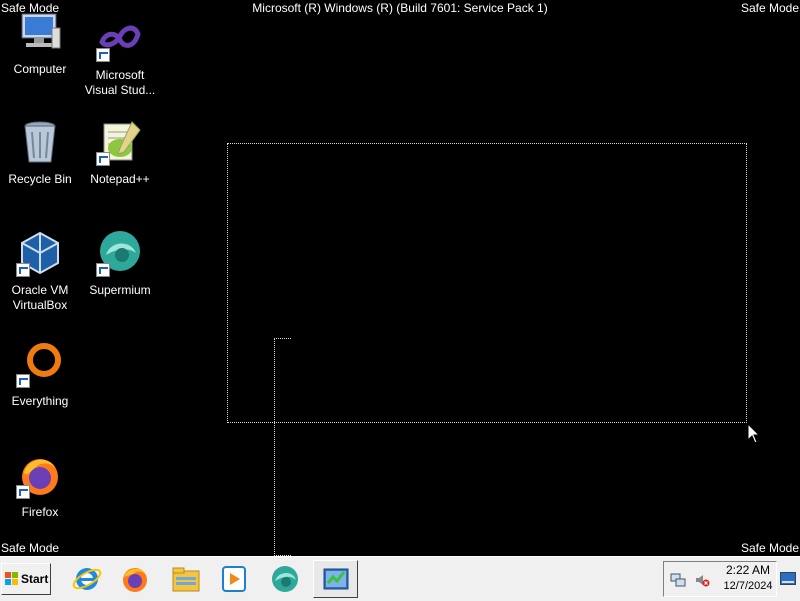 Image resolution: width=800 pixels, height=601 pixels. Describe the element at coordinates (400, 578) in the screenshot. I see `taskbar: Start` at that location.